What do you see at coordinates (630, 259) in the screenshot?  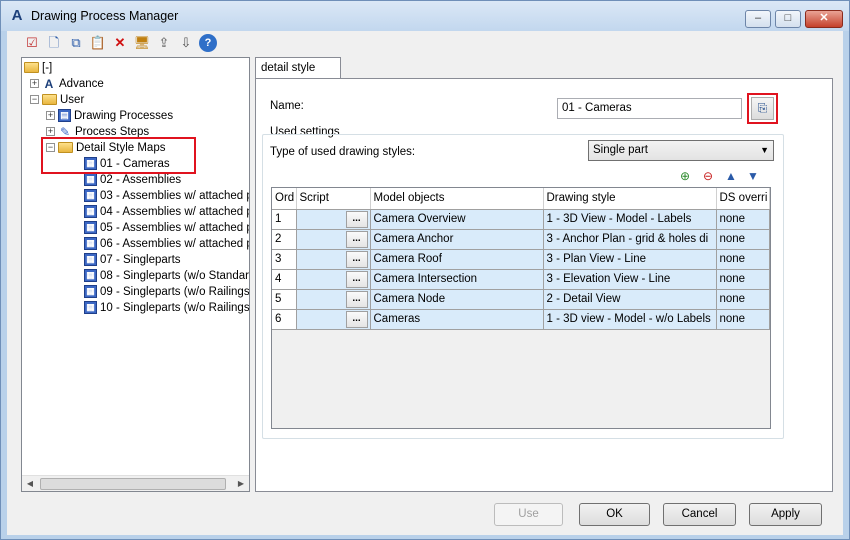 I see `cell-drawing-style: 3 - Plan View - Line` at bounding box center [630, 259].